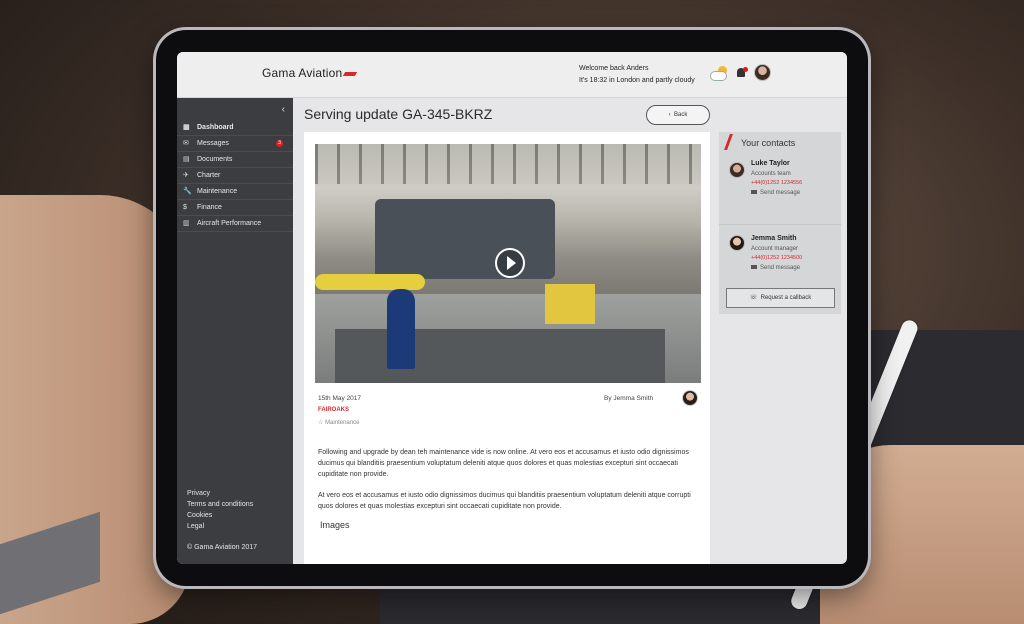 The image size is (1024, 624). I want to click on footer-link-legal: Legal, so click(220, 526).